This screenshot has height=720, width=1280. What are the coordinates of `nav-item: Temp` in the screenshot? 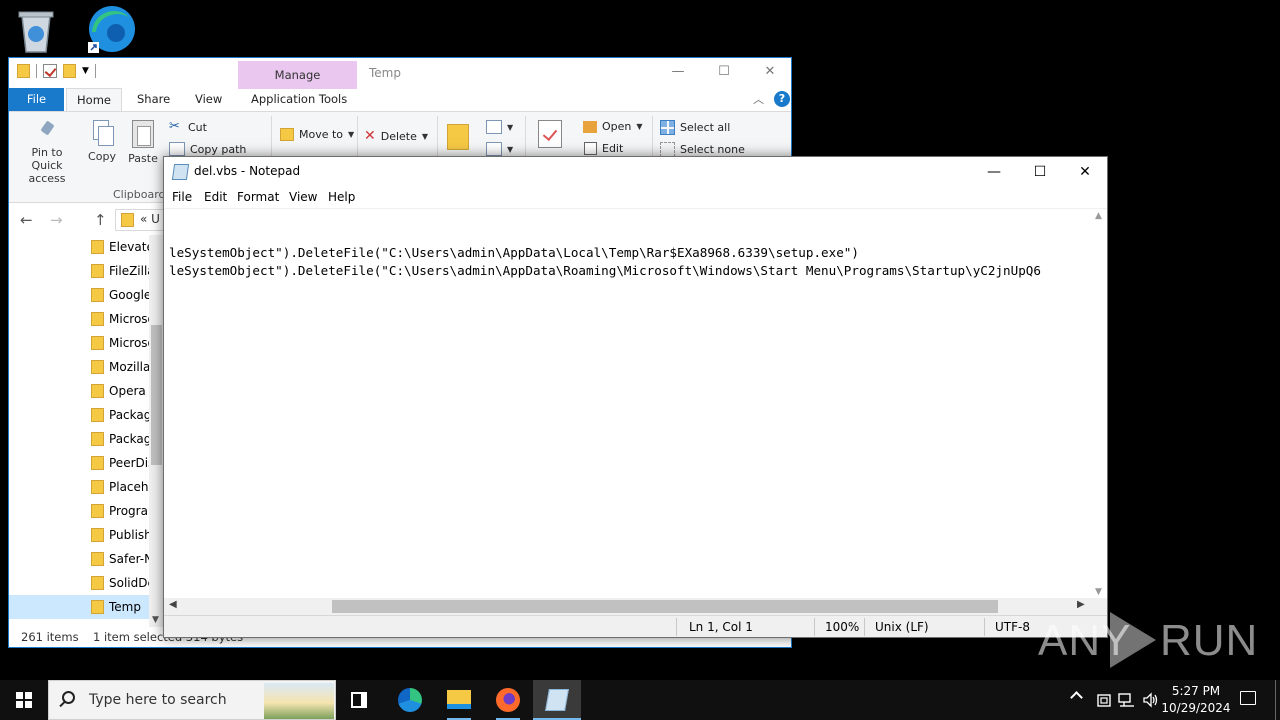 It's located at (79, 607).